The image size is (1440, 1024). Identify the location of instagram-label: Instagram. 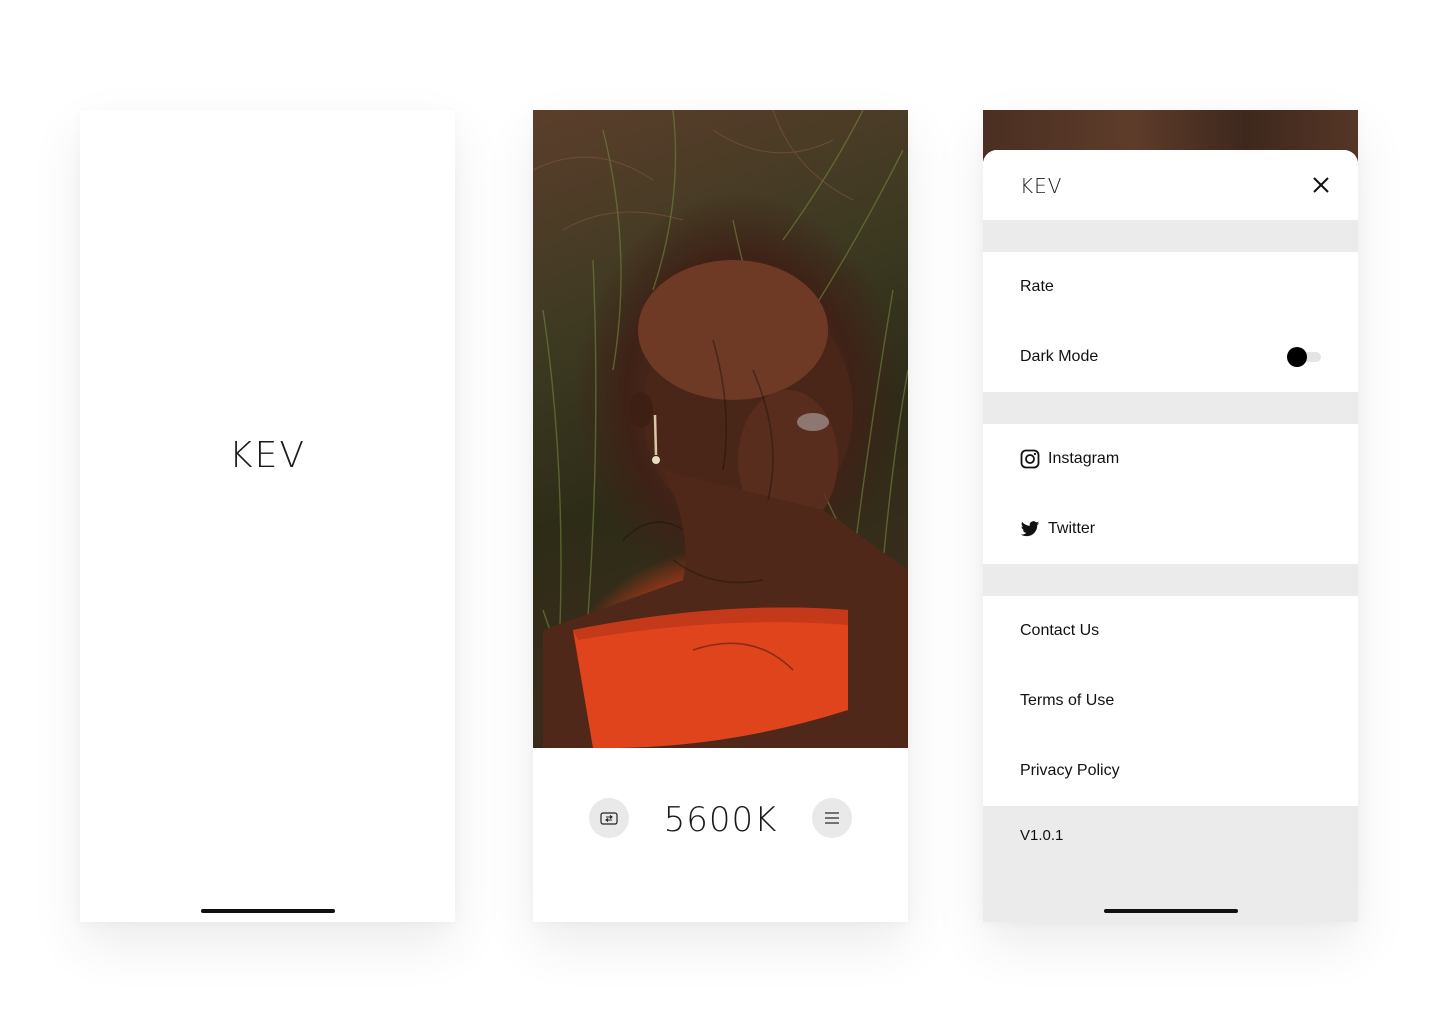
(1084, 458).